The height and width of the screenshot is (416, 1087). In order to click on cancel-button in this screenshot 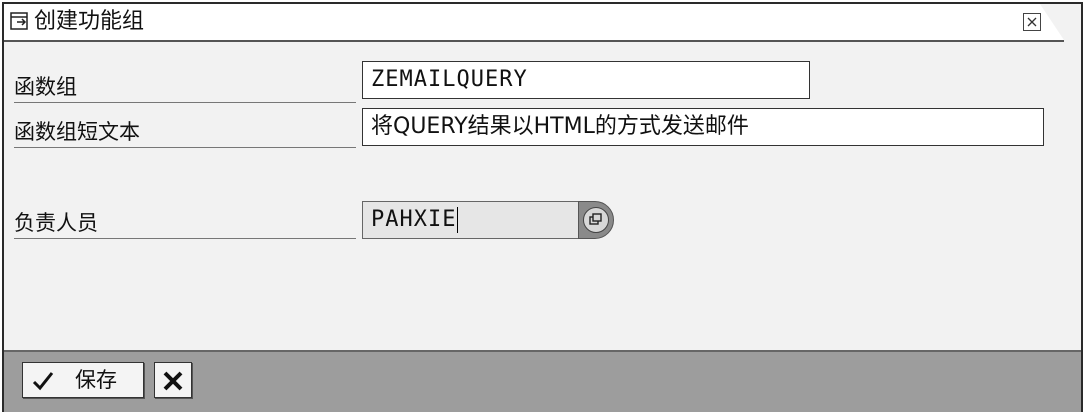, I will do `click(173, 380)`.